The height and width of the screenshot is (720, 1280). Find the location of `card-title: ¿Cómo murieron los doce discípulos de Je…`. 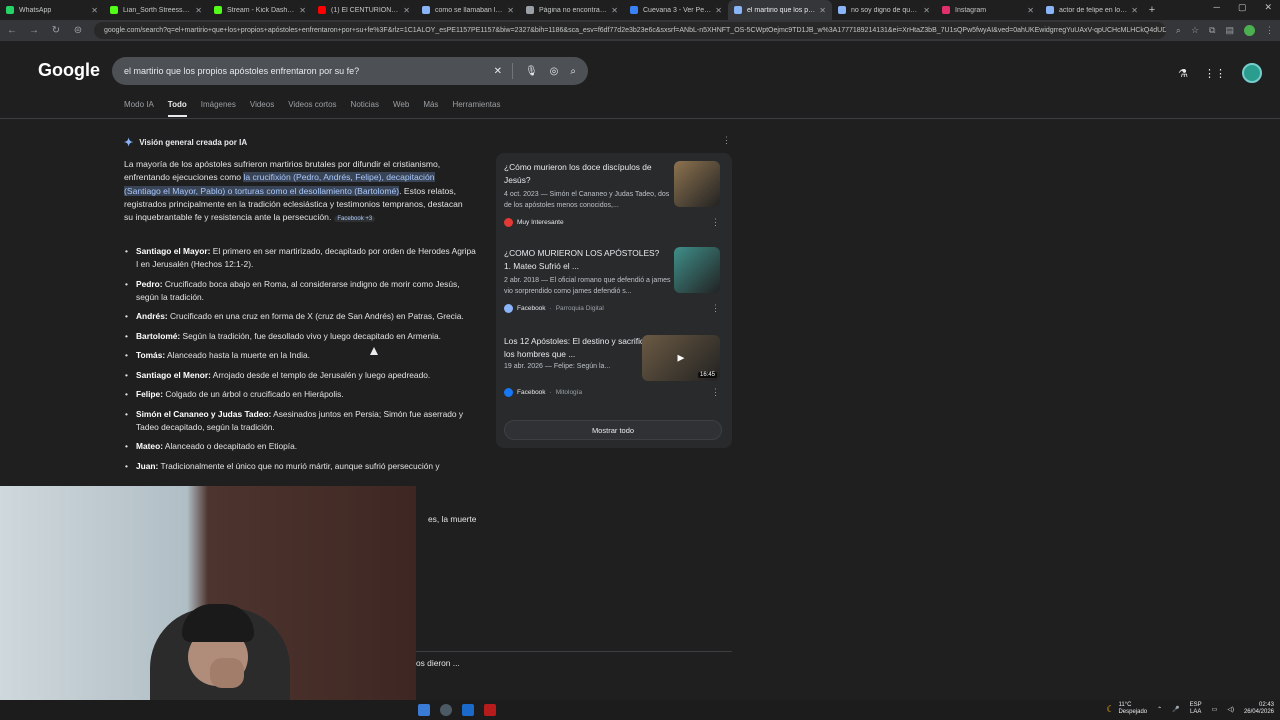

card-title: ¿Cómo murieron los doce discípulos de Je… is located at coordinates (586, 174).